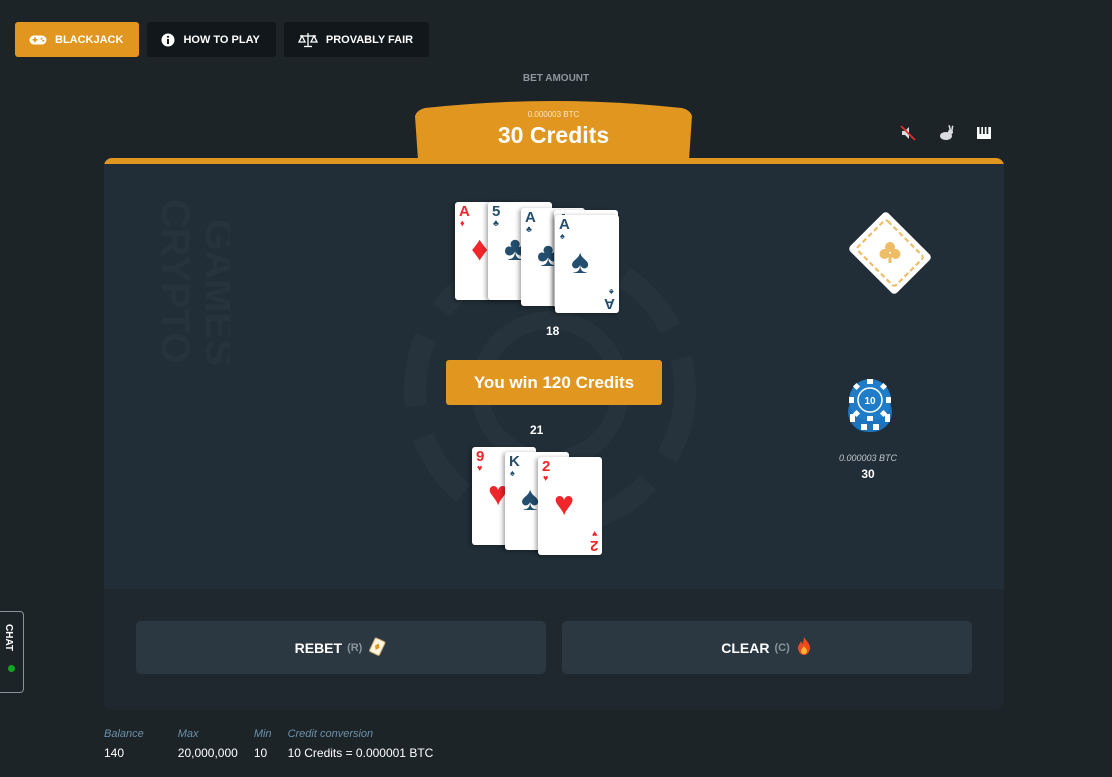 This screenshot has height=777, width=1112. What do you see at coordinates (804, 647) in the screenshot?
I see `fire-icon` at bounding box center [804, 647].